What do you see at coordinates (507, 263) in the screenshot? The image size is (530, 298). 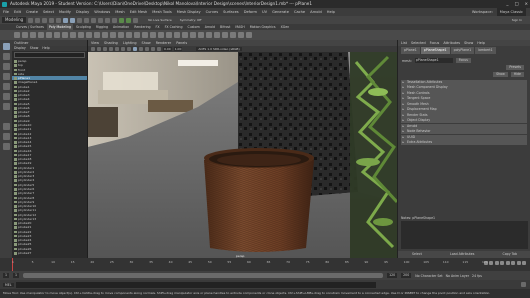 I see `play-forward-icon` at bounding box center [507, 263].